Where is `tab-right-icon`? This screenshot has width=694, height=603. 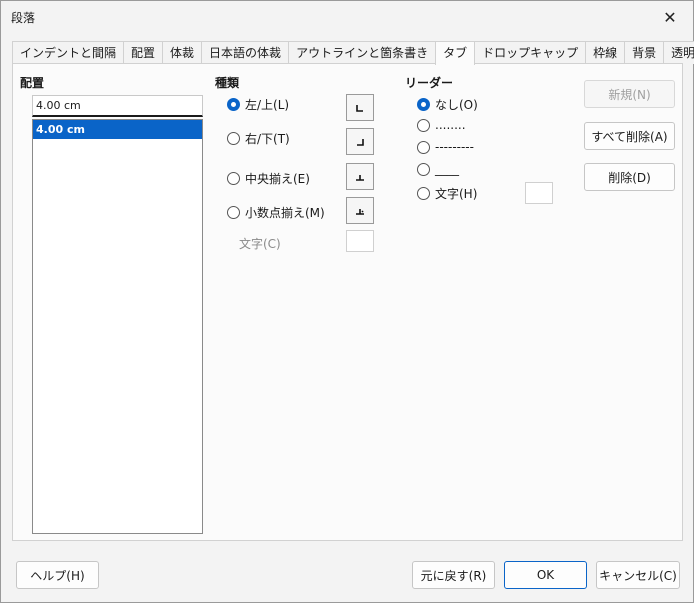 tab-right-icon is located at coordinates (360, 142).